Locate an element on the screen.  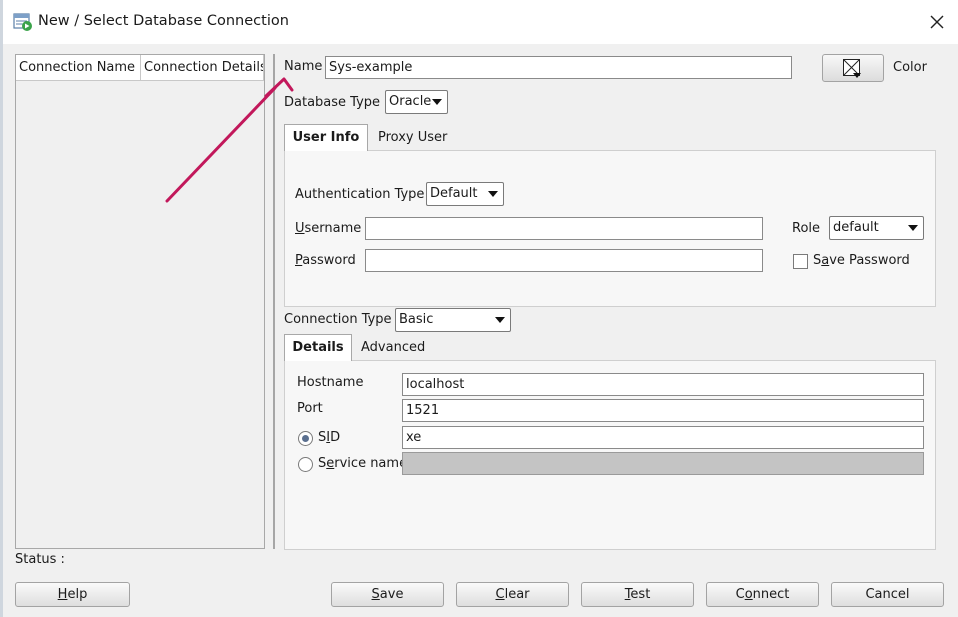
password-label: Password is located at coordinates (325, 260).